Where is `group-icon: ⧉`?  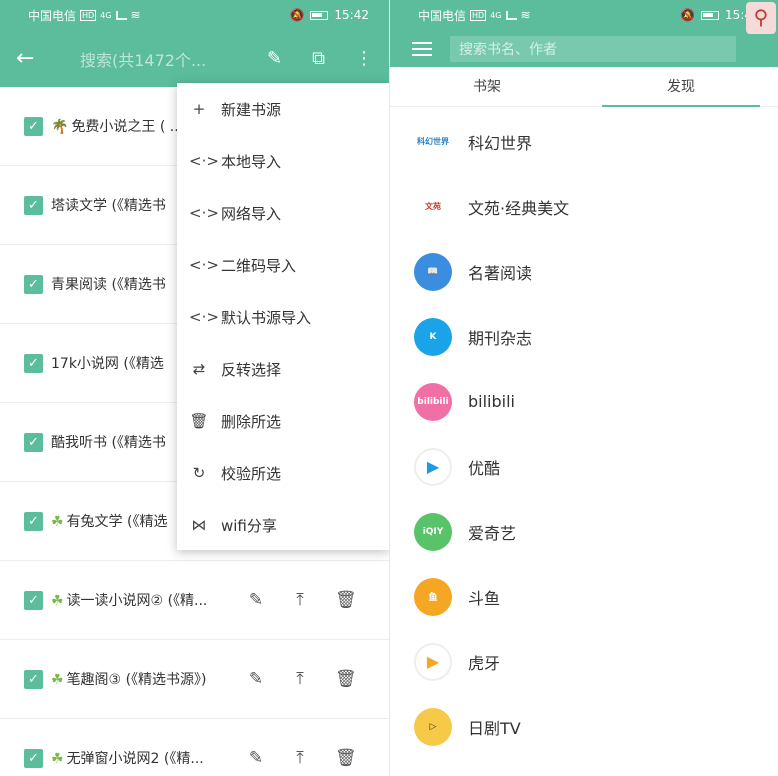 group-icon: ⧉ is located at coordinates (318, 58).